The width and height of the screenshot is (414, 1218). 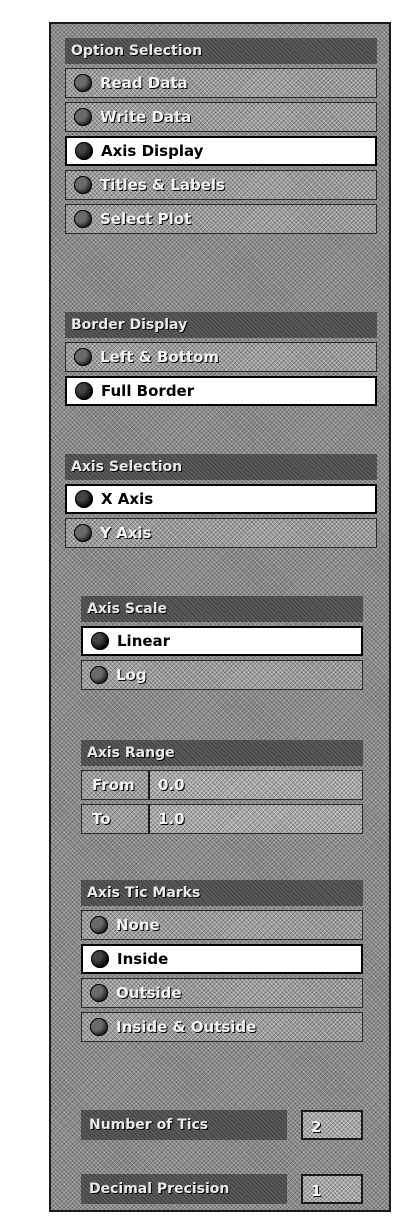 What do you see at coordinates (255, 819) in the screenshot?
I see `range-to-input: 1.0` at bounding box center [255, 819].